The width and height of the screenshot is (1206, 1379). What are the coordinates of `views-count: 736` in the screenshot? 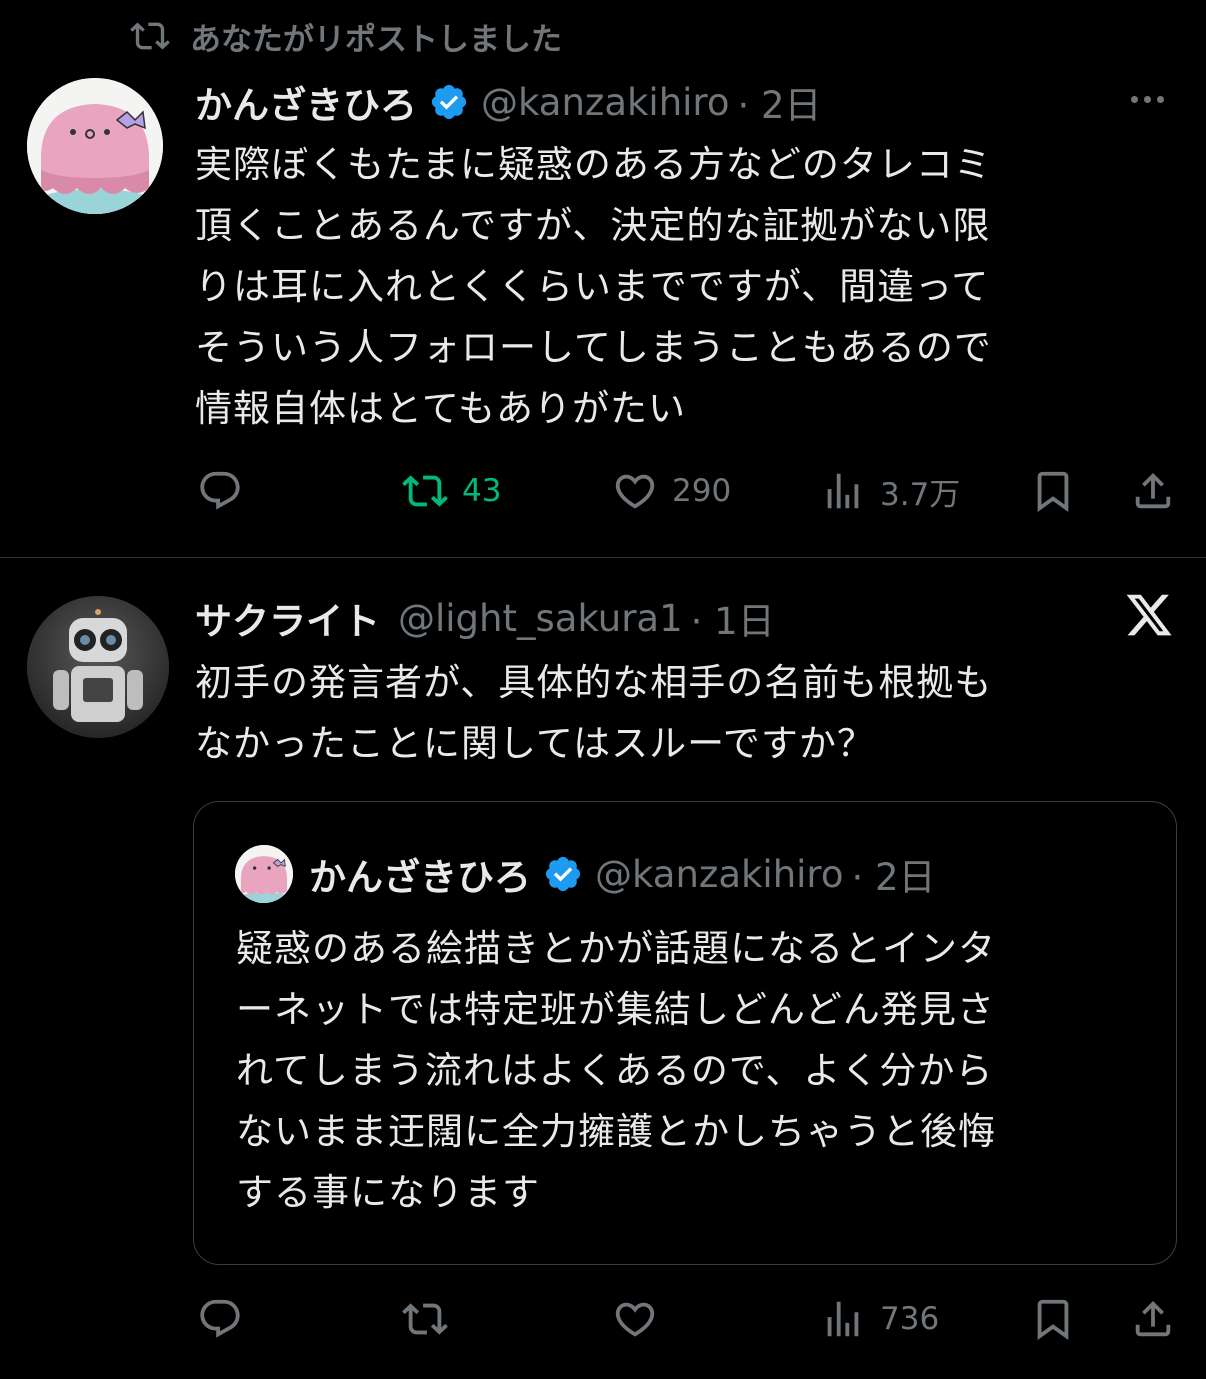 It's located at (910, 1319).